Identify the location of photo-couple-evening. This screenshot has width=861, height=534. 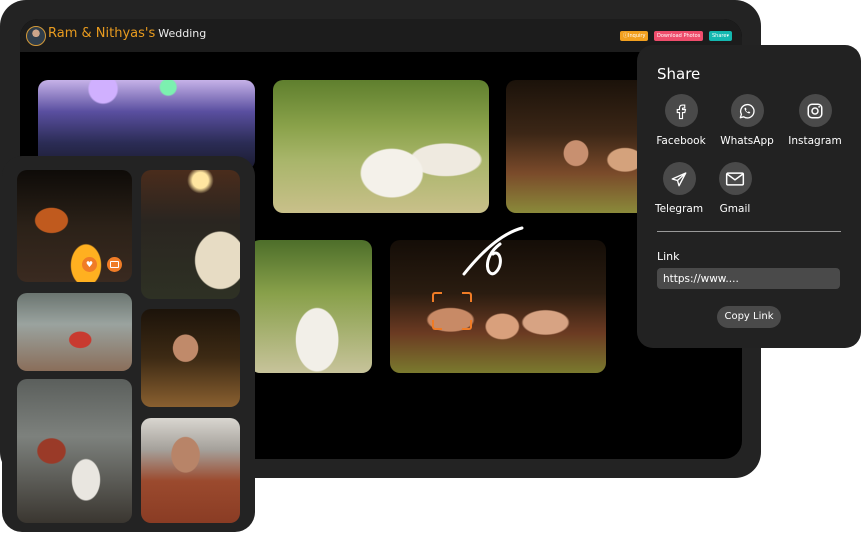
(190, 234).